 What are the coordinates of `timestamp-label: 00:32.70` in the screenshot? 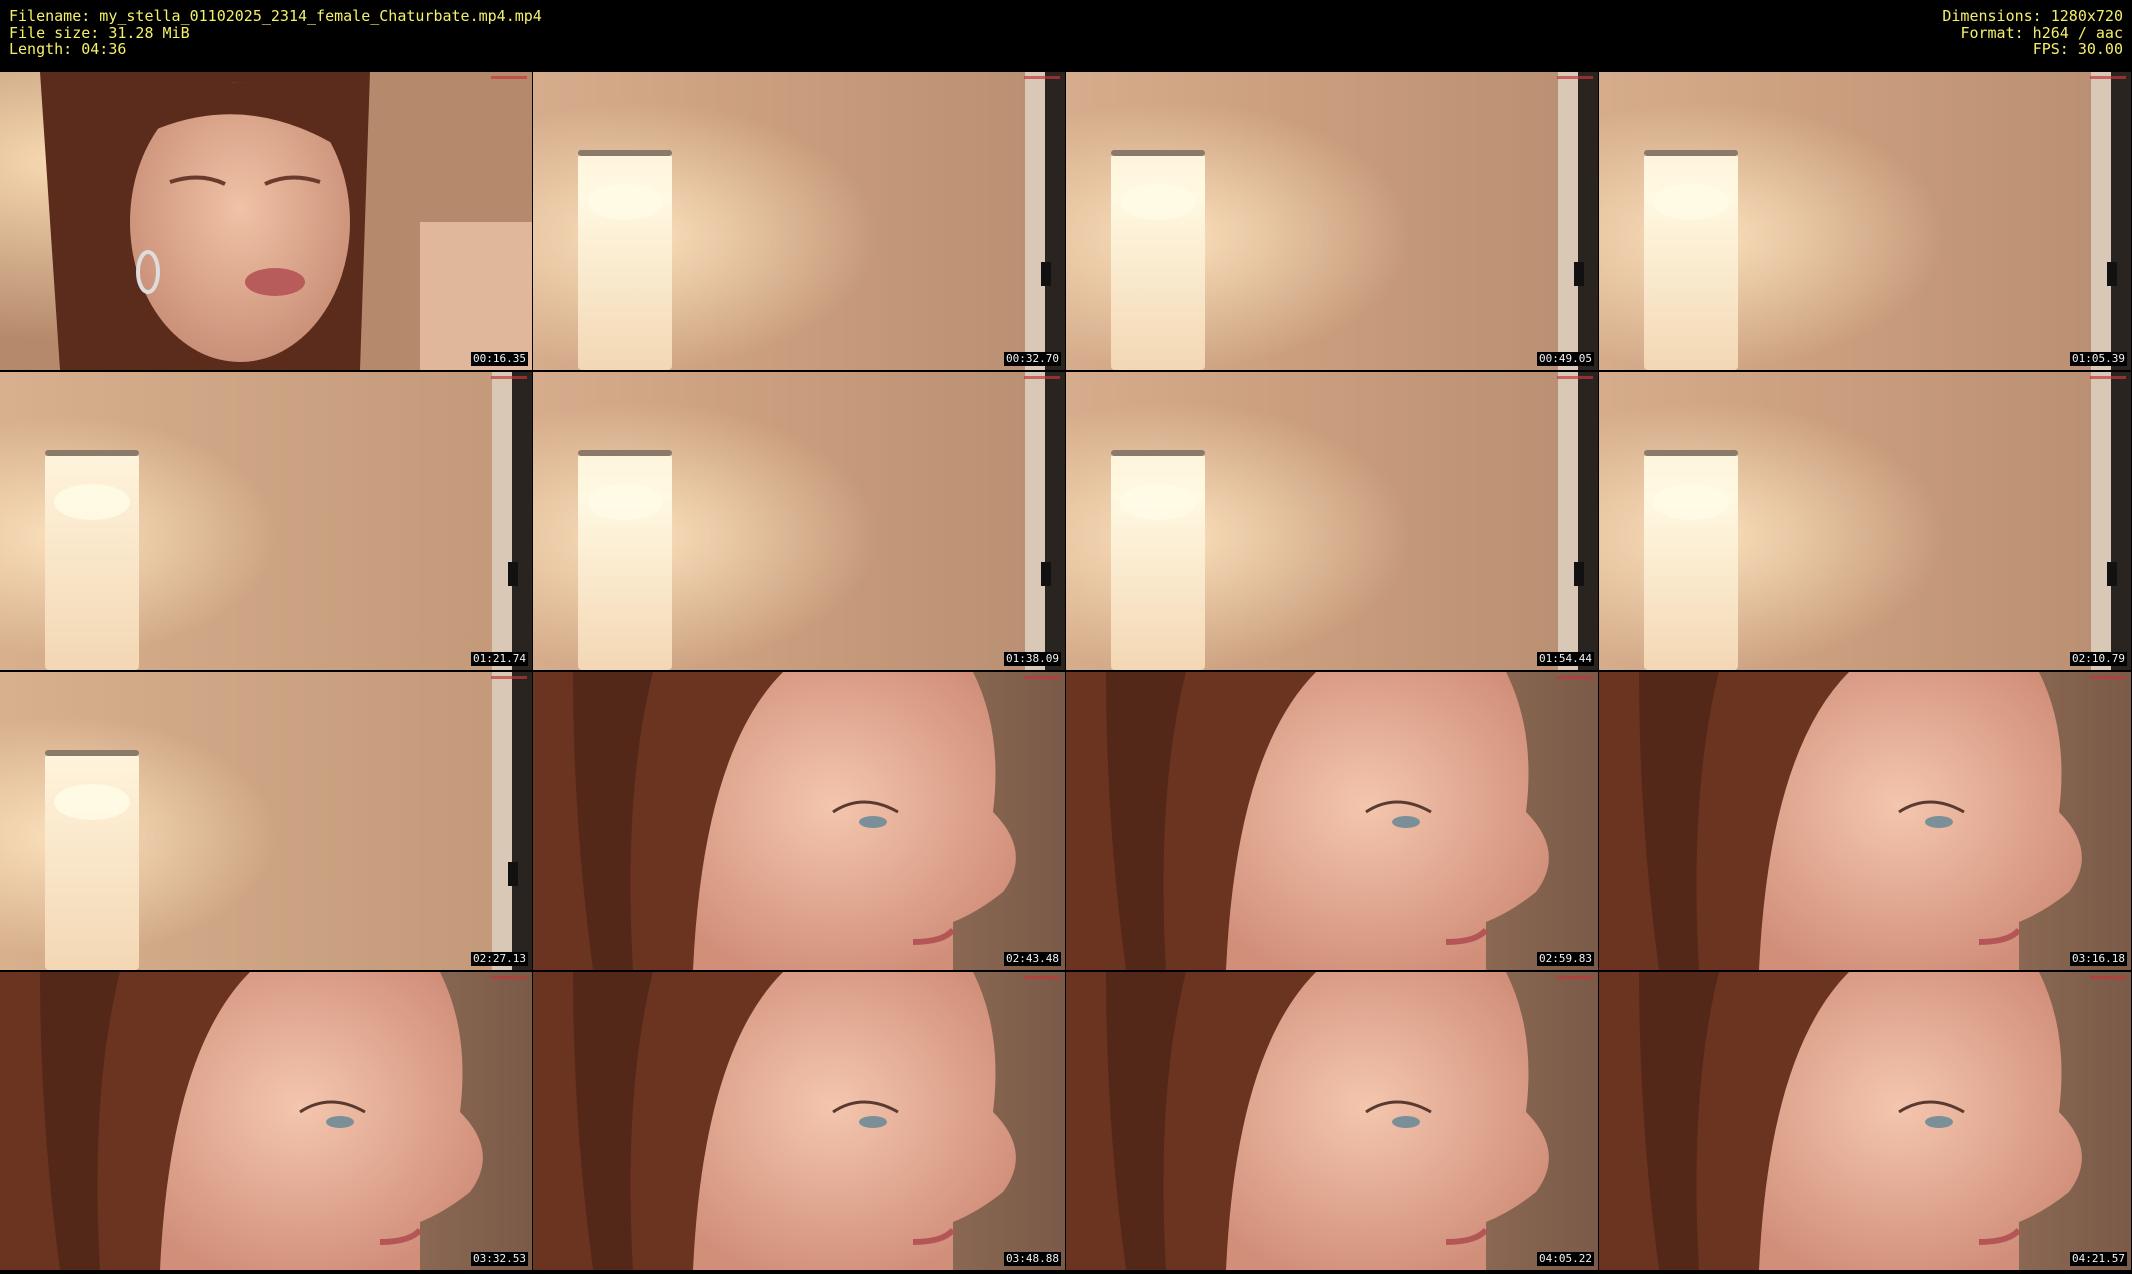 It's located at (1032, 359).